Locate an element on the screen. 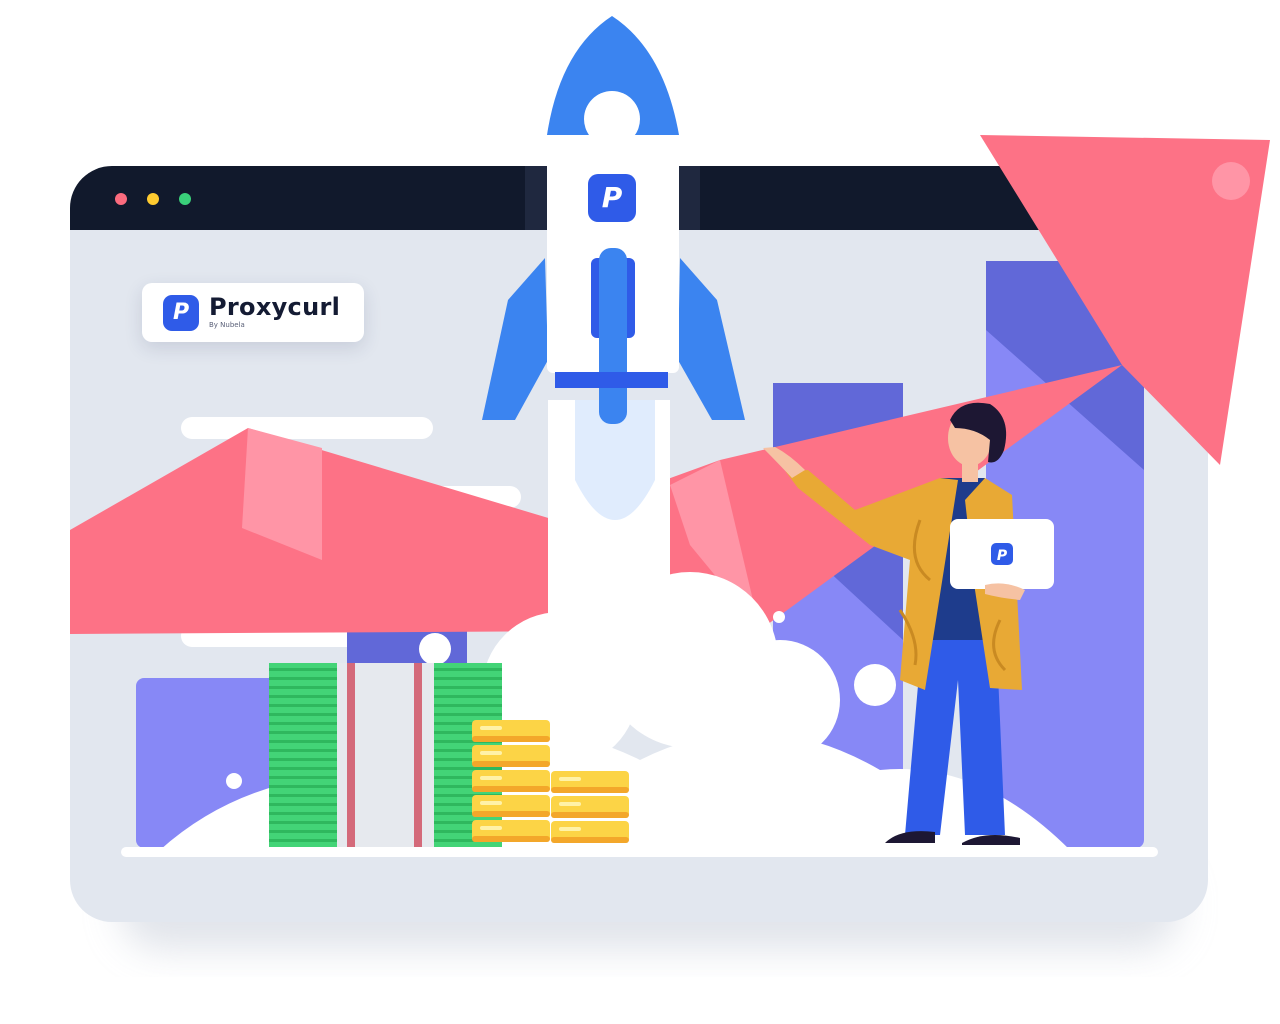  brand-name: Proxycurl is located at coordinates (275, 307).